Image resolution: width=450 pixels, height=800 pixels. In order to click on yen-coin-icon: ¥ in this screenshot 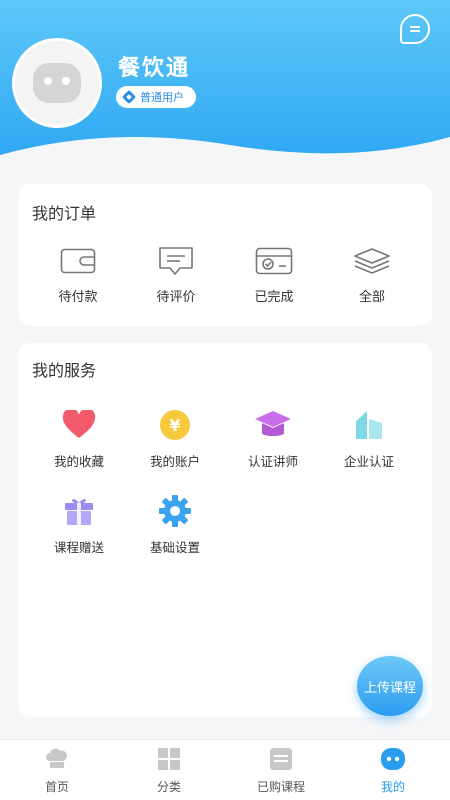, I will do `click(175, 425)`.